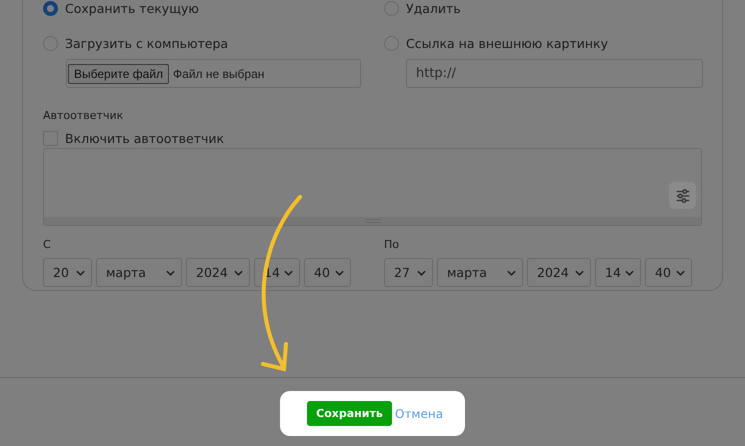 This screenshot has width=745, height=446. What do you see at coordinates (144, 138) in the screenshot?
I see `checkbox-label: Включить автоответчик` at bounding box center [144, 138].